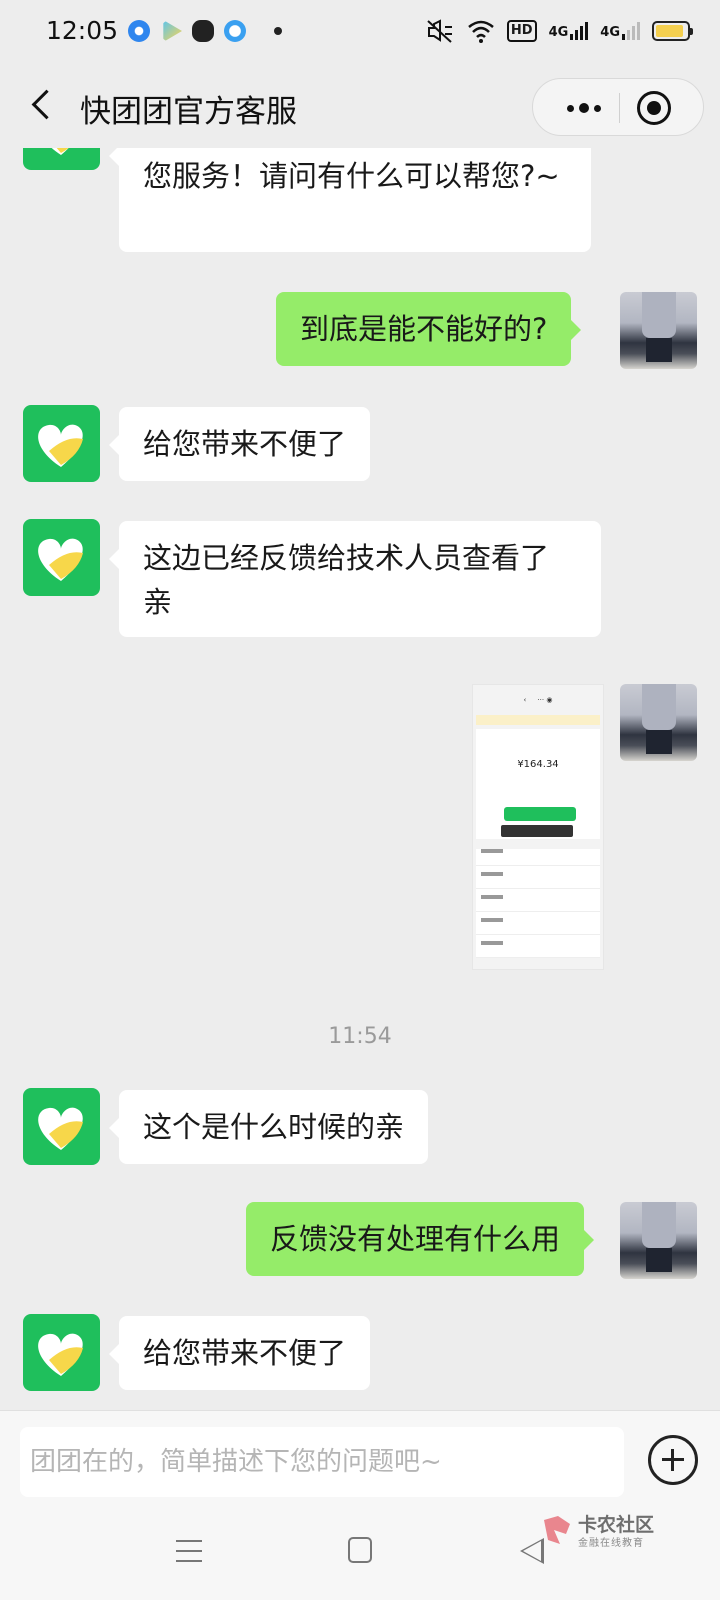 This screenshot has width=720, height=1600. What do you see at coordinates (189, 1551) in the screenshot?
I see `recent-apps-button` at bounding box center [189, 1551].